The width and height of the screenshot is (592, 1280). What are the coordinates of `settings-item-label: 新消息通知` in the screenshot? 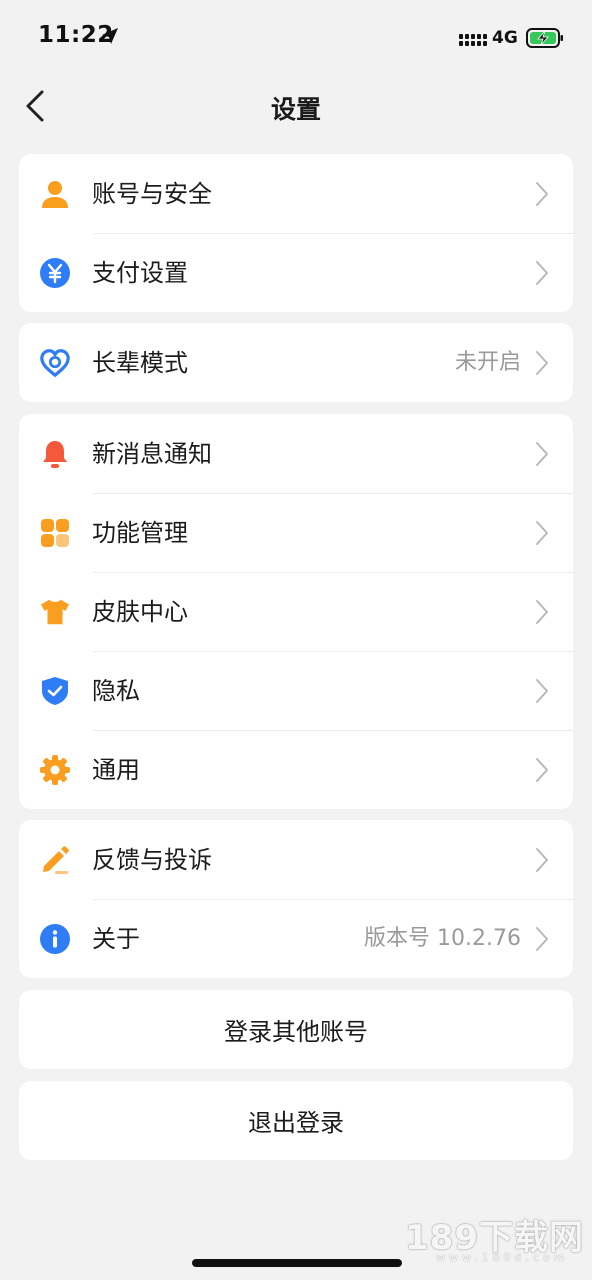 It's located at (152, 454).